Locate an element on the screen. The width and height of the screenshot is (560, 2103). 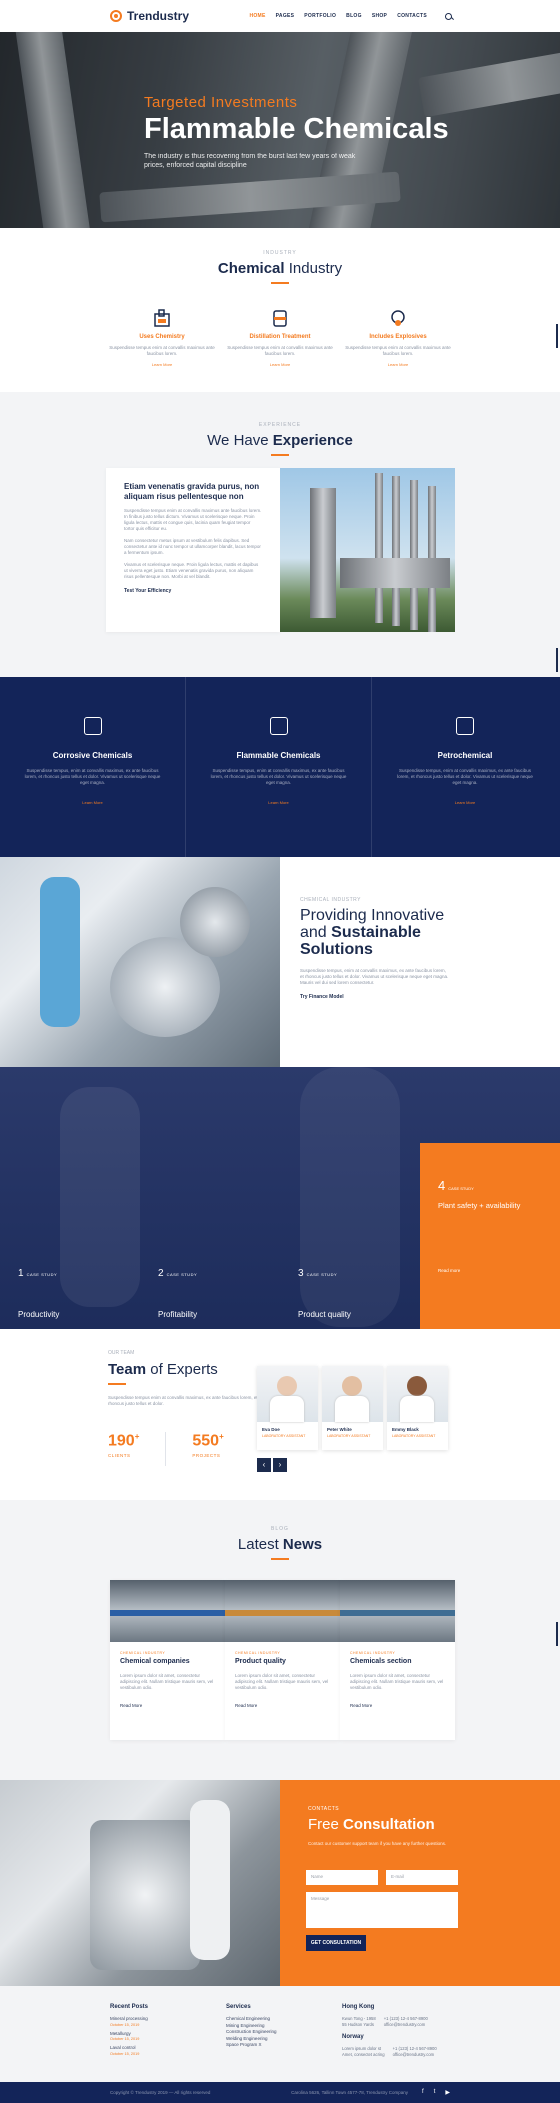
section-title: We Have Experience is located at coordinates (280, 440).